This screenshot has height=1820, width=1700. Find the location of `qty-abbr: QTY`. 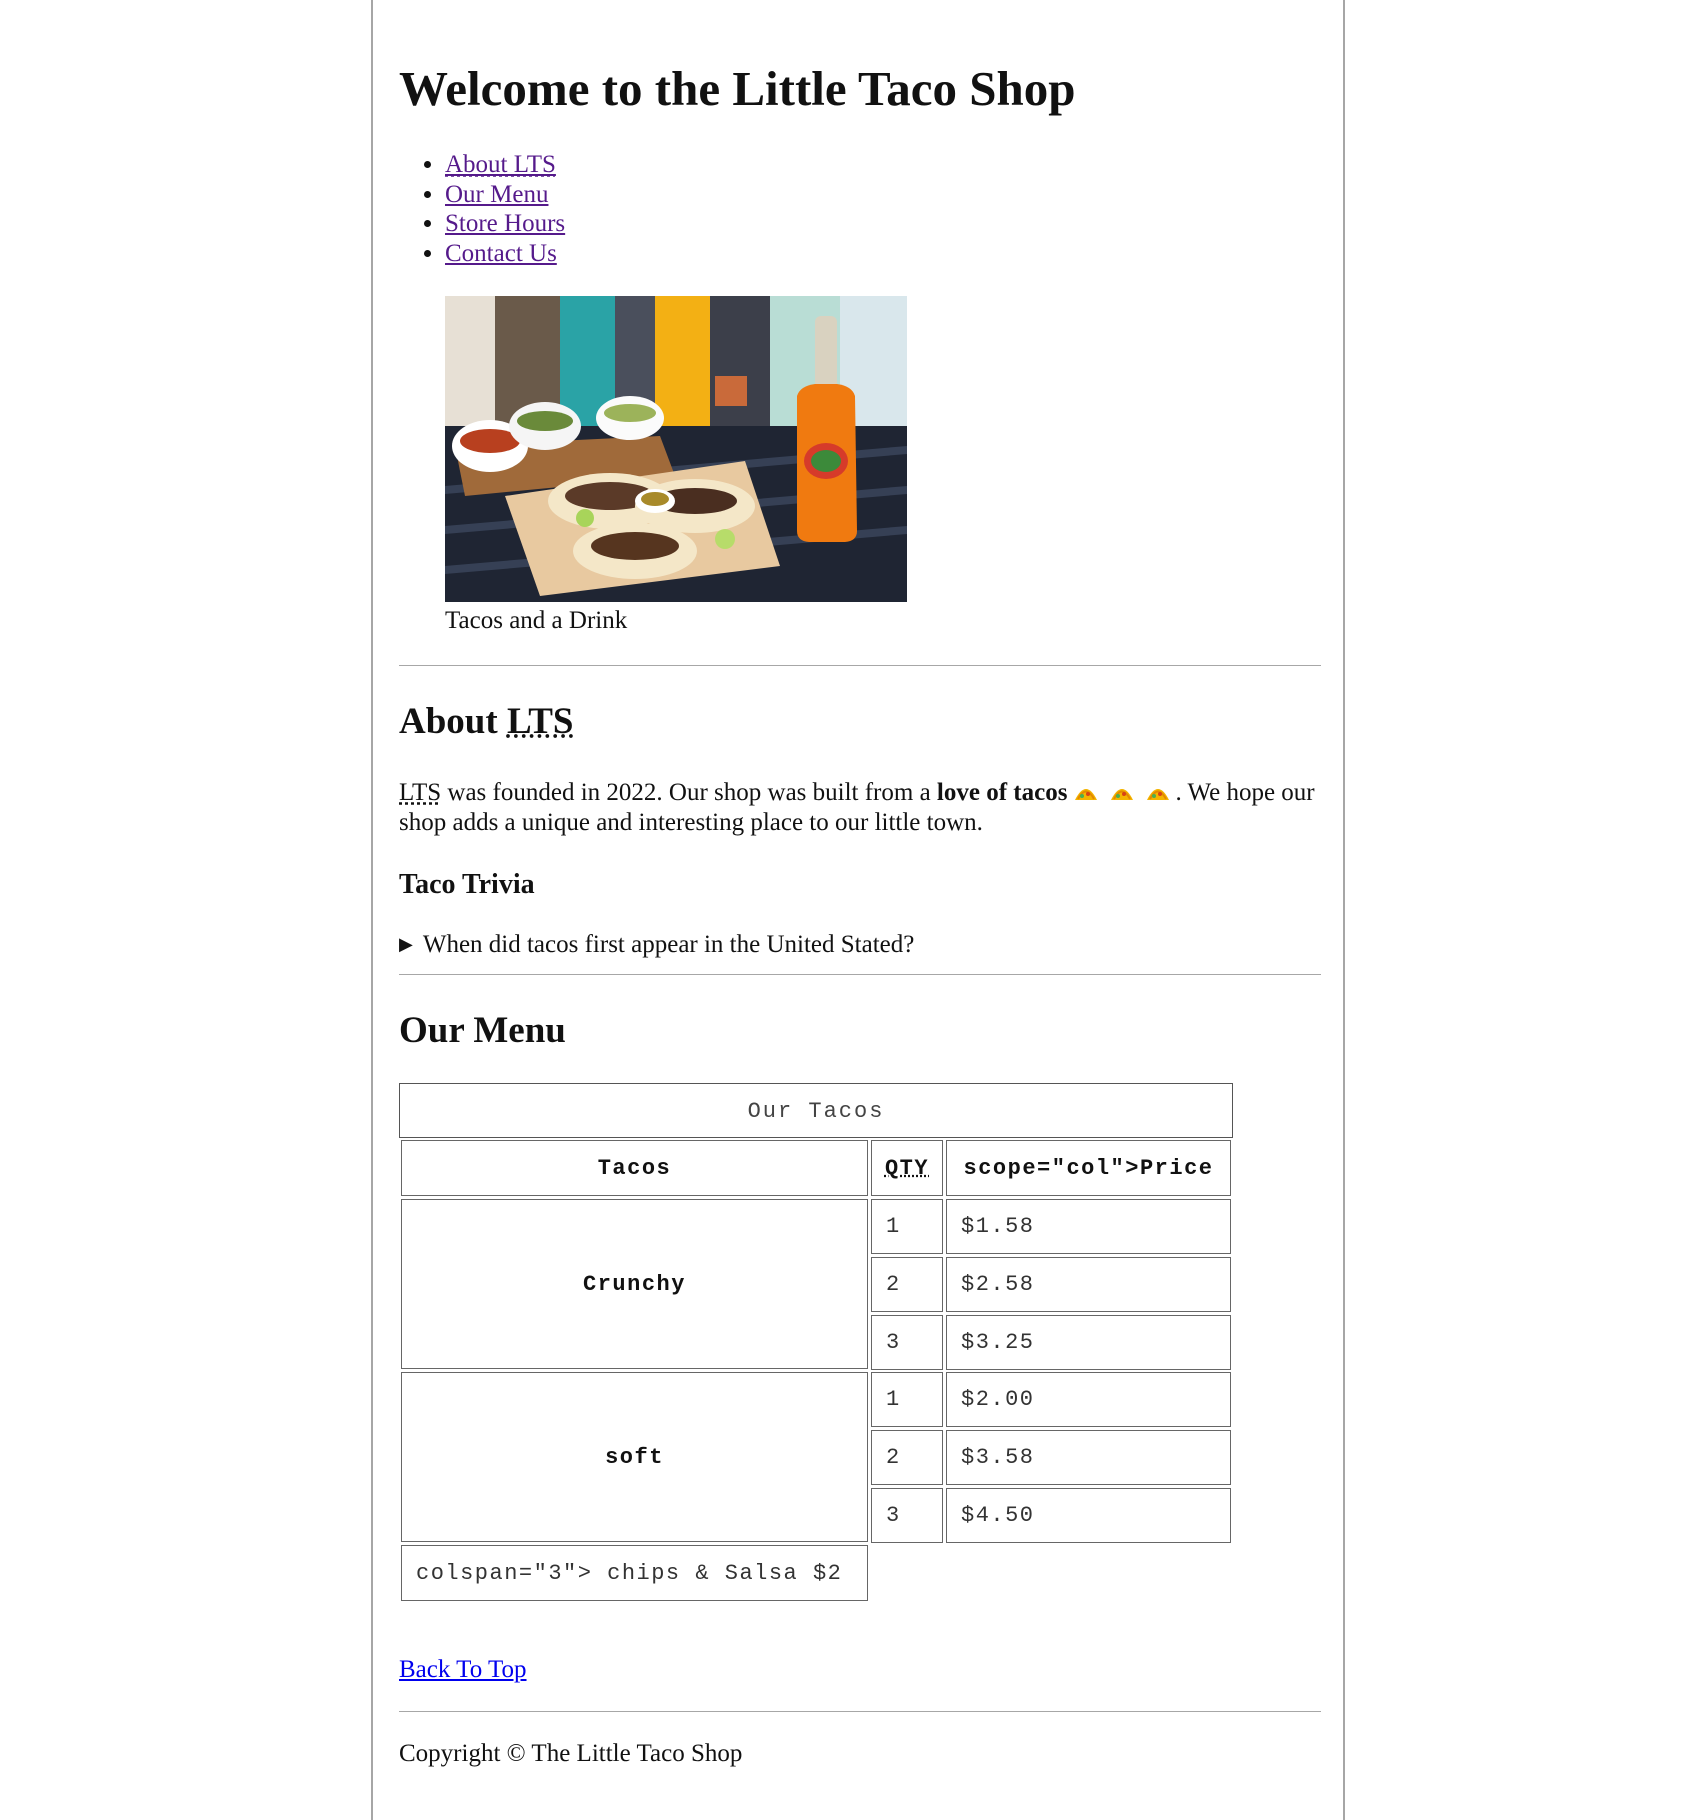

qty-abbr: QTY is located at coordinates (907, 1168).